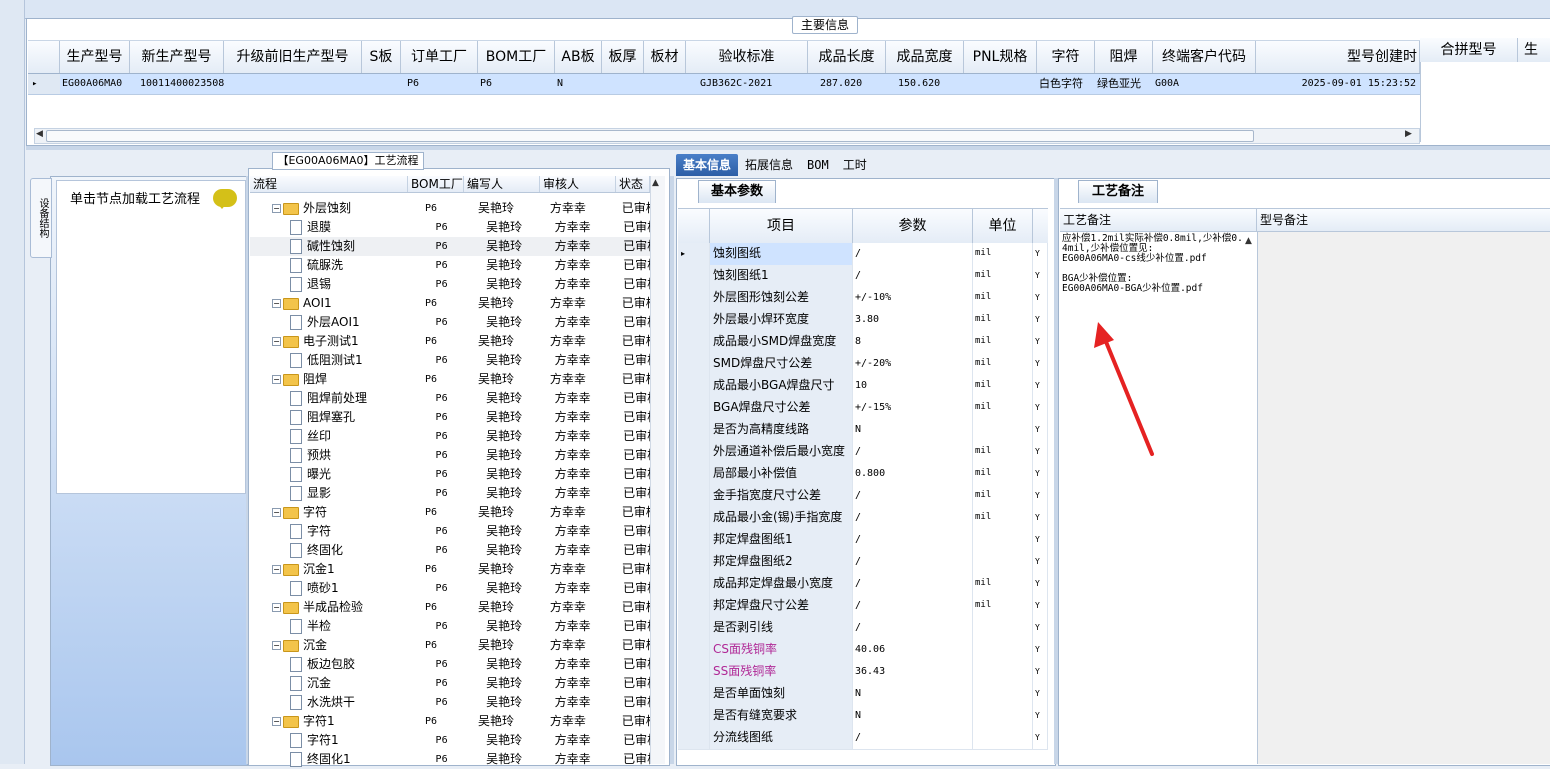  Describe the element at coordinates (335, 721) in the screenshot. I see `process-node: − 字符1` at that location.